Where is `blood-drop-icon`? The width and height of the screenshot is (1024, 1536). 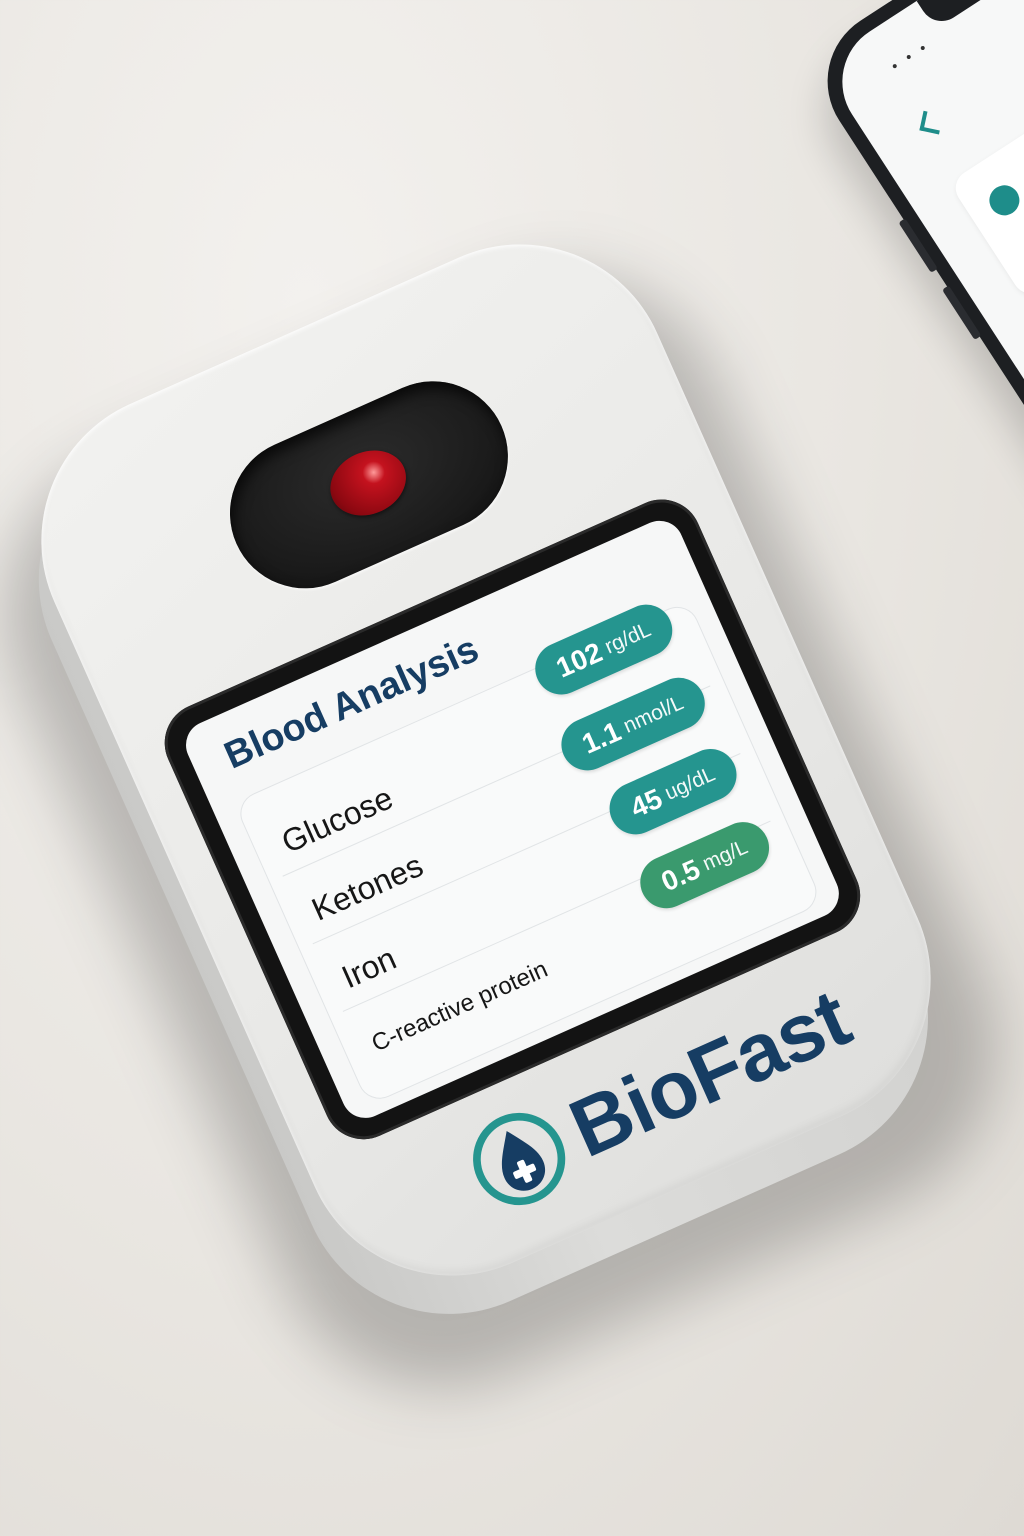 blood-drop-icon is located at coordinates (368, 483).